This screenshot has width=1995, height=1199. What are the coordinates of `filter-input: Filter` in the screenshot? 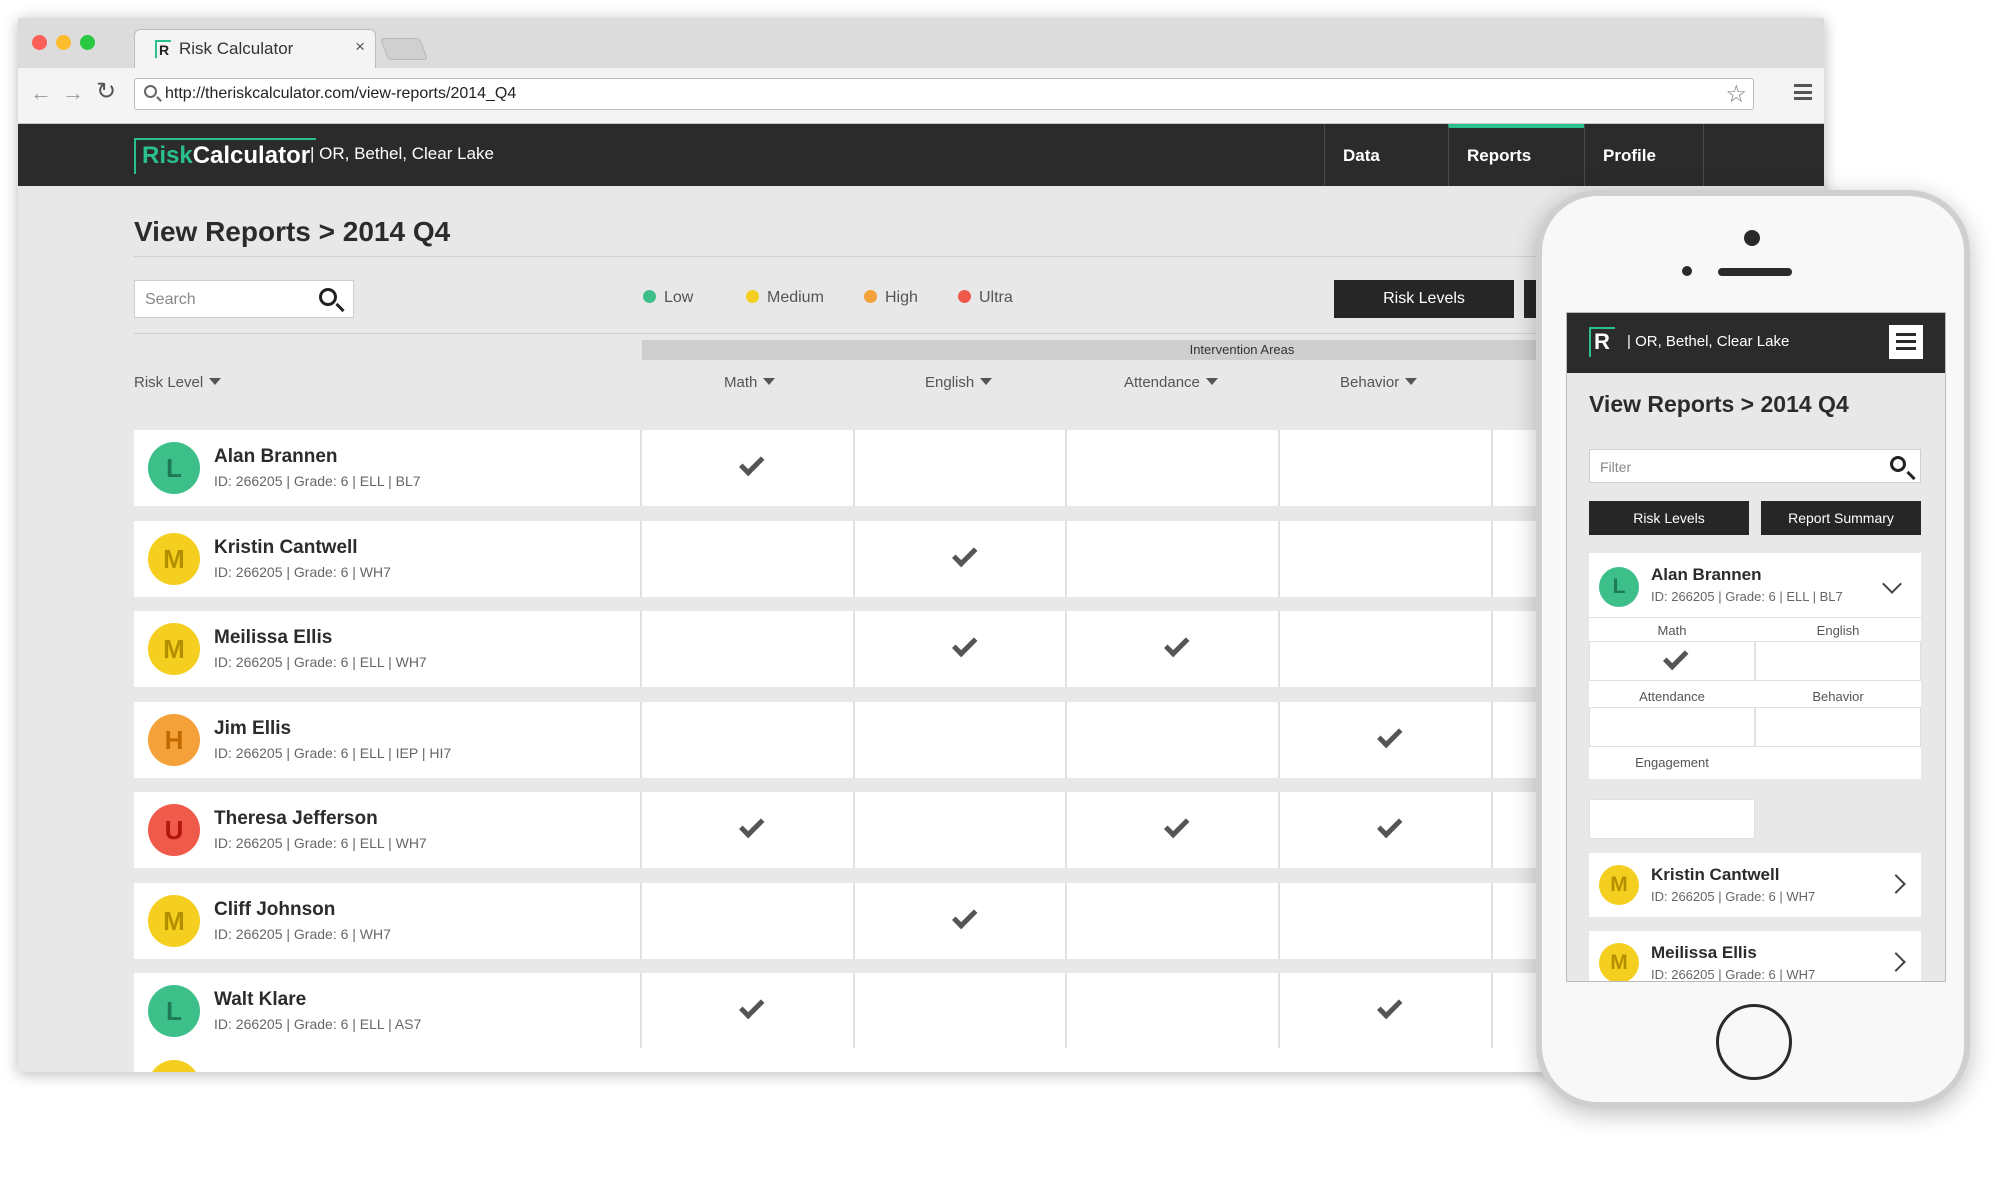 It's located at (1755, 466).